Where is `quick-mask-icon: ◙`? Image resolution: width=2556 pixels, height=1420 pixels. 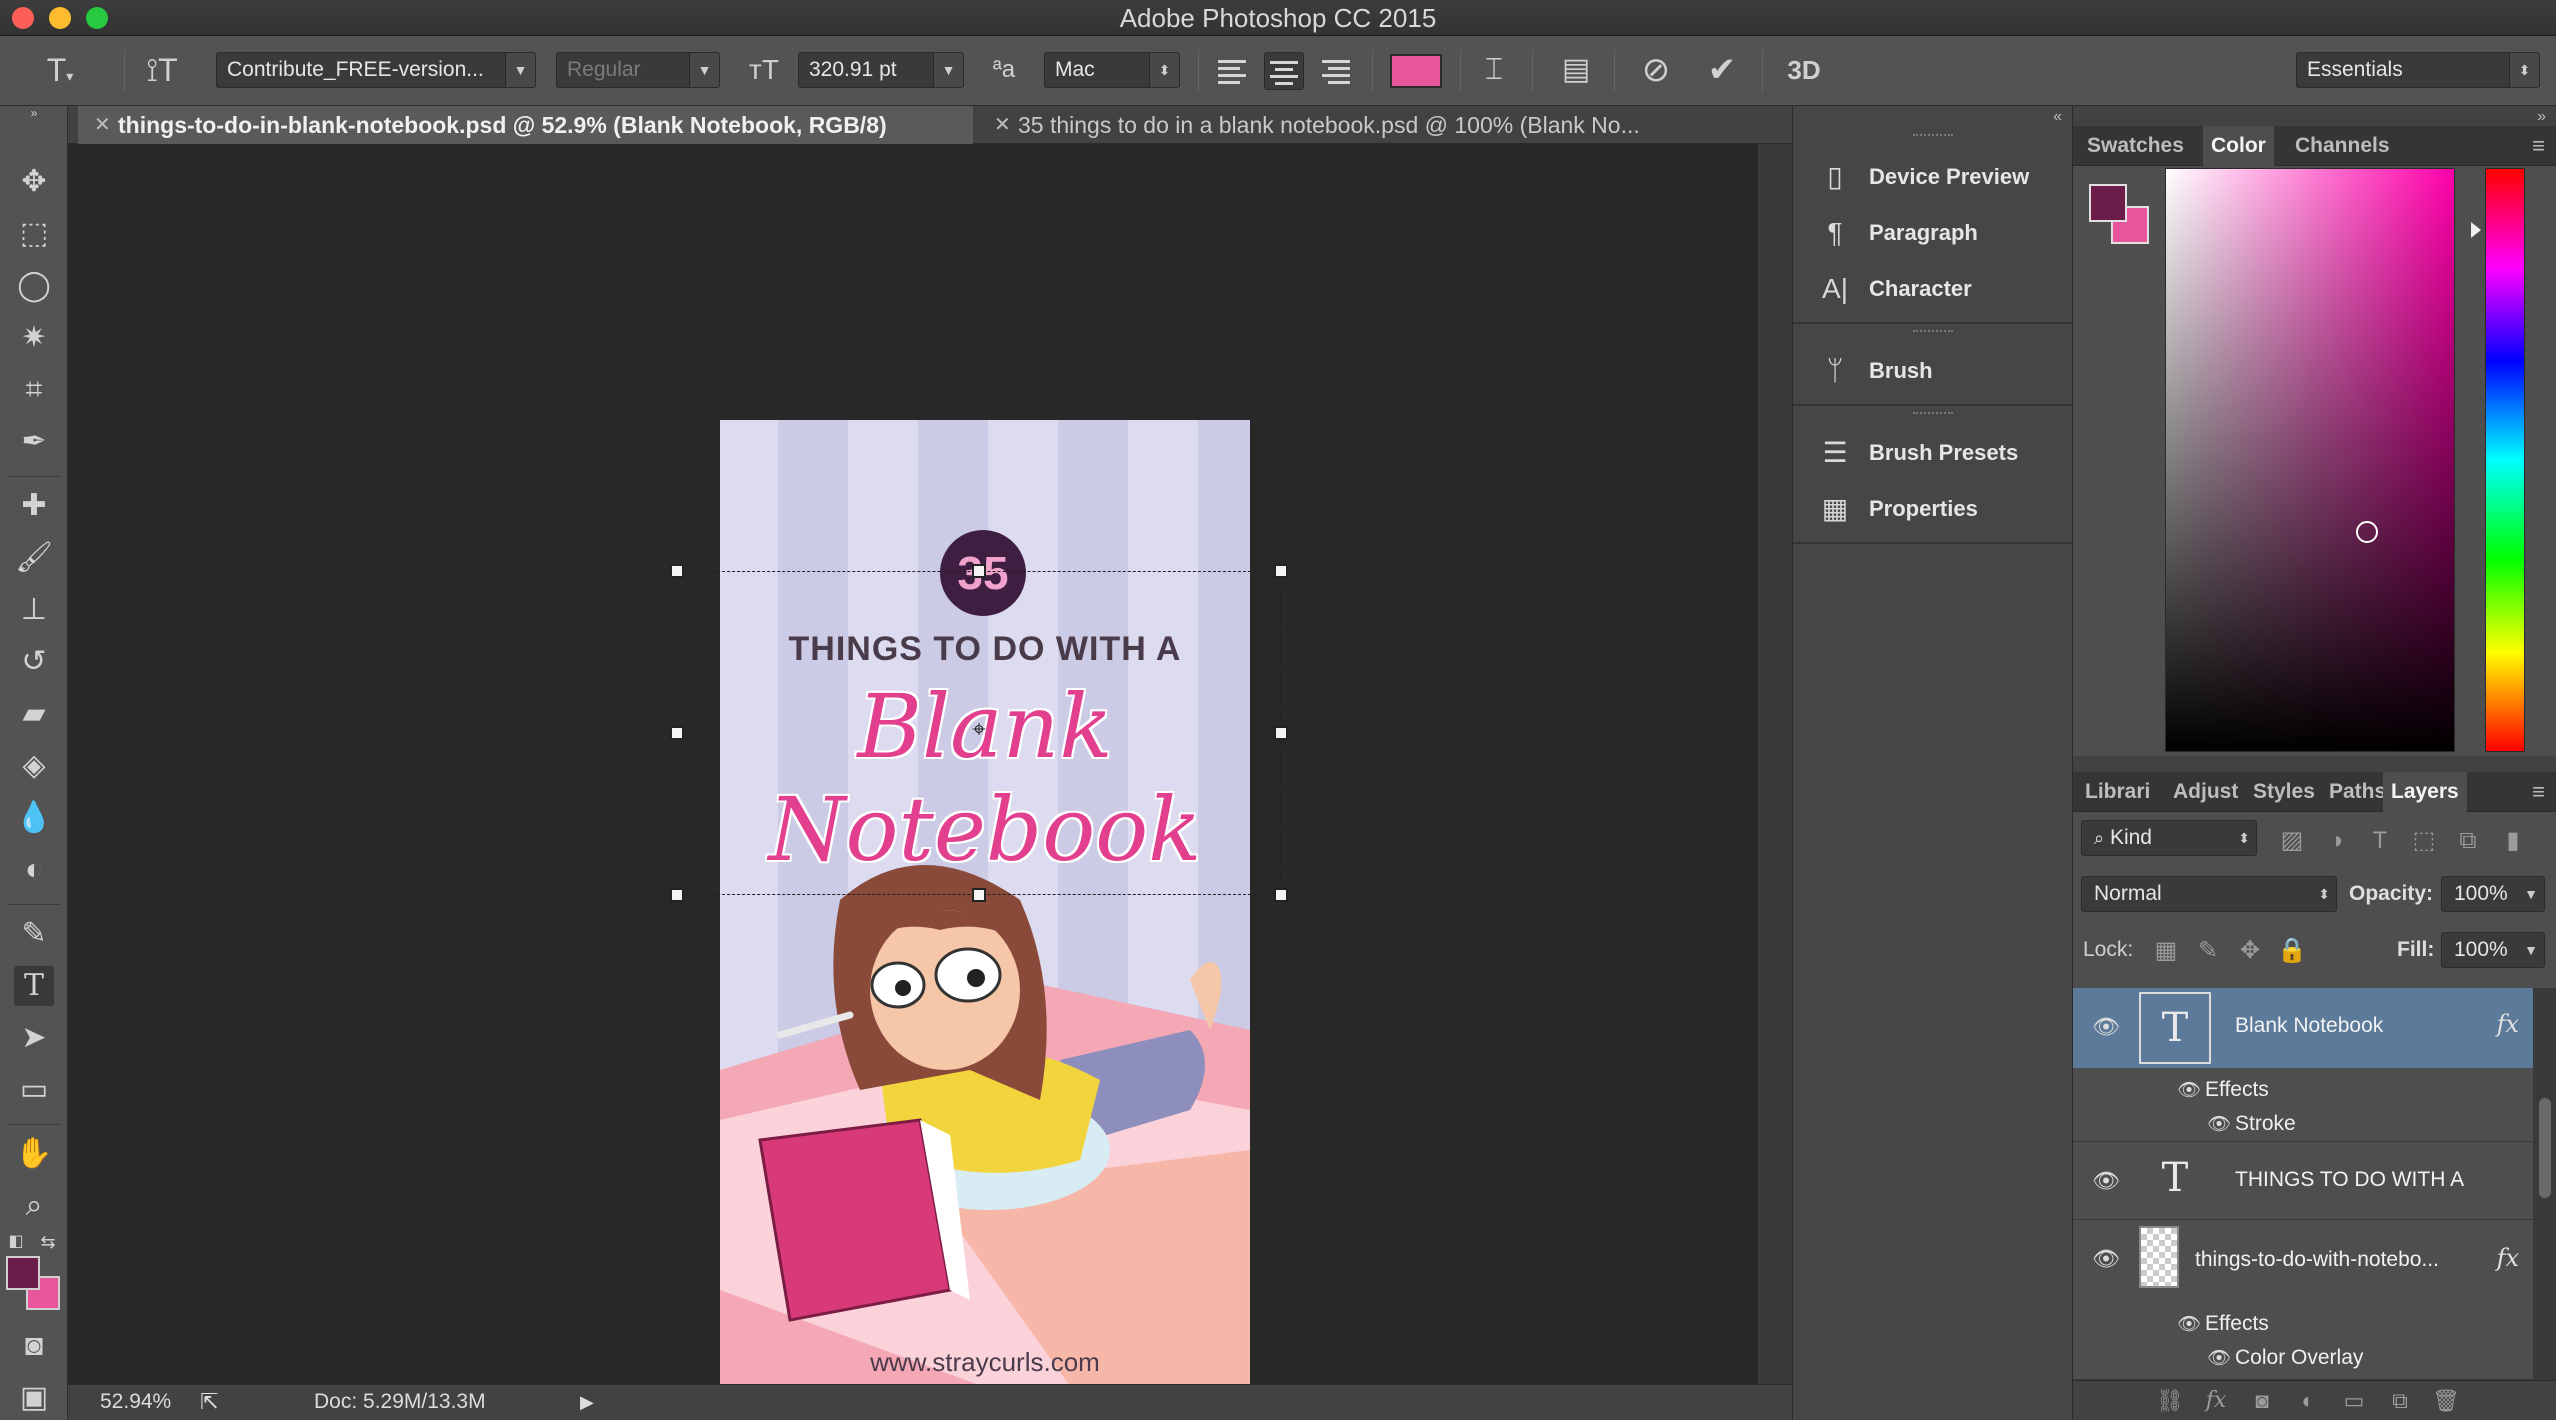
quick-mask-icon: ◙ is located at coordinates (34, 1346).